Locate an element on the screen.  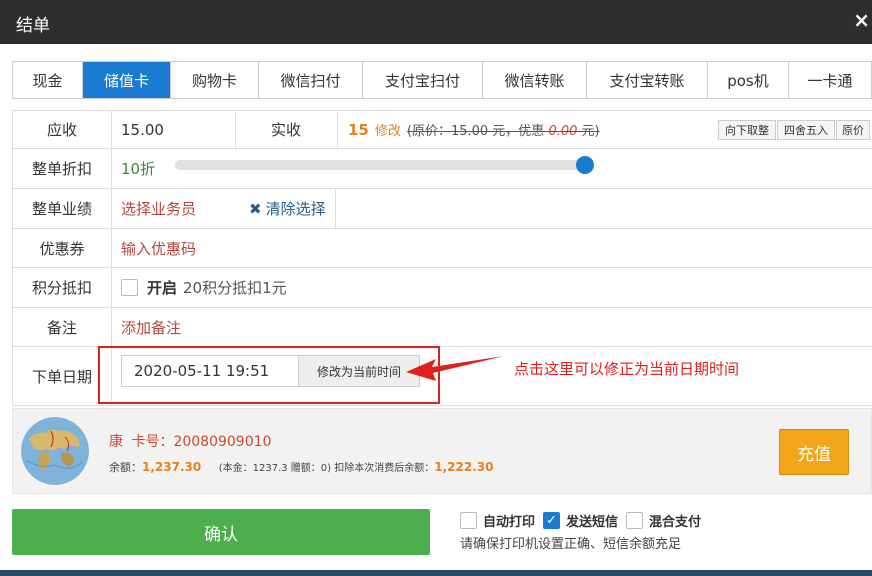
round-down-button: 向下取整 is located at coordinates (747, 130).